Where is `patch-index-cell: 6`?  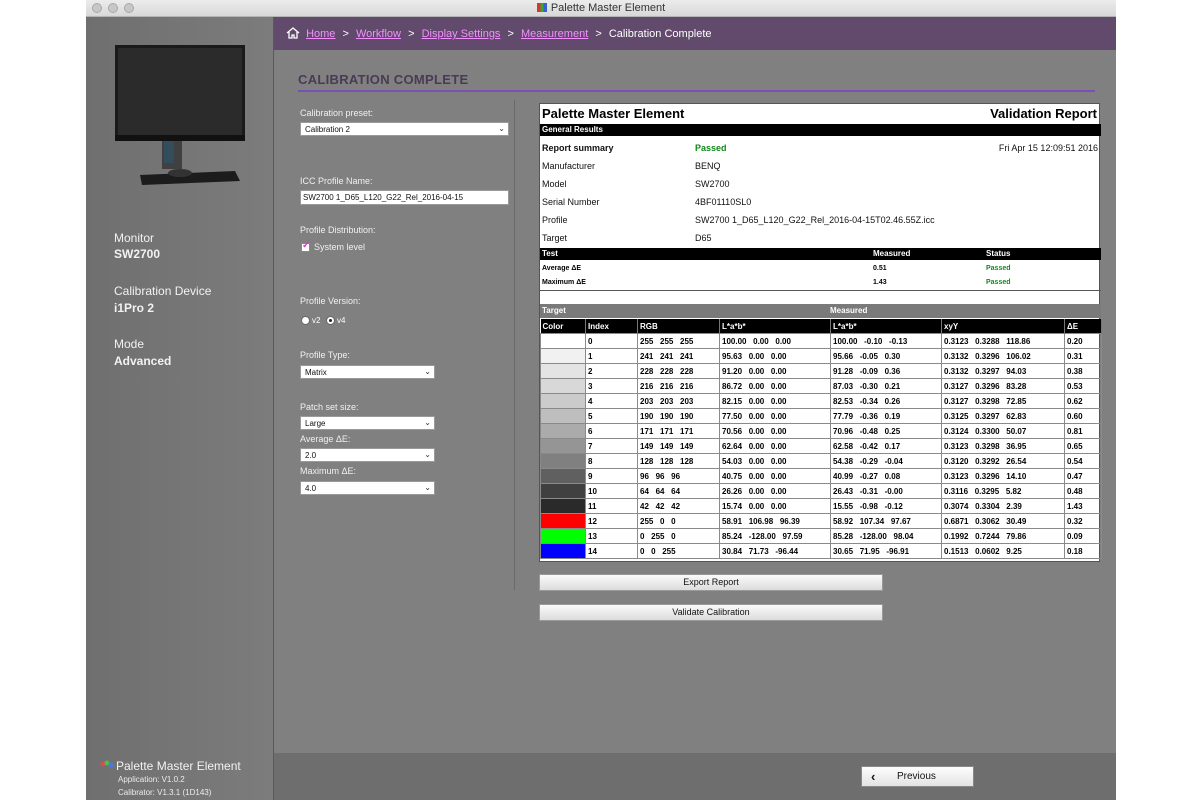
patch-index-cell: 6 is located at coordinates (611, 431).